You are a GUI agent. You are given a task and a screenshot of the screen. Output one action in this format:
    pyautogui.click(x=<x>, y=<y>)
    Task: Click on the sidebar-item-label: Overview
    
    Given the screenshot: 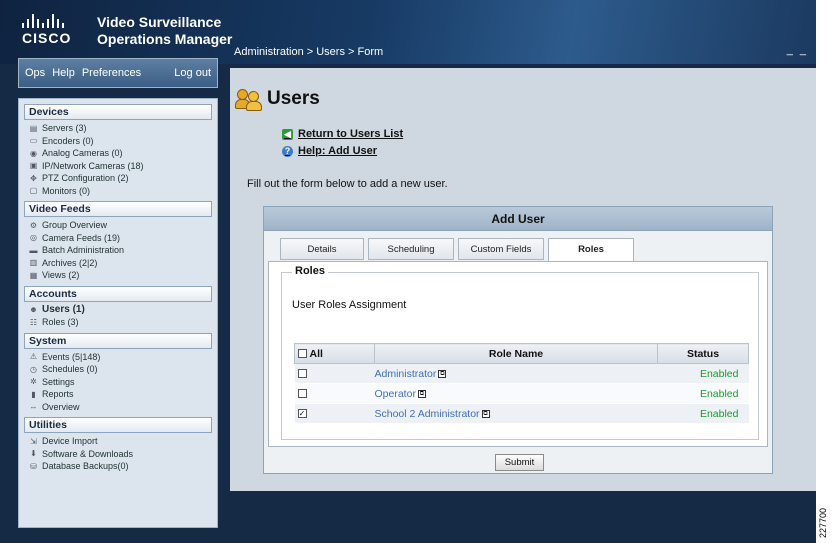 What is the action you would take?
    pyautogui.click(x=61, y=407)
    